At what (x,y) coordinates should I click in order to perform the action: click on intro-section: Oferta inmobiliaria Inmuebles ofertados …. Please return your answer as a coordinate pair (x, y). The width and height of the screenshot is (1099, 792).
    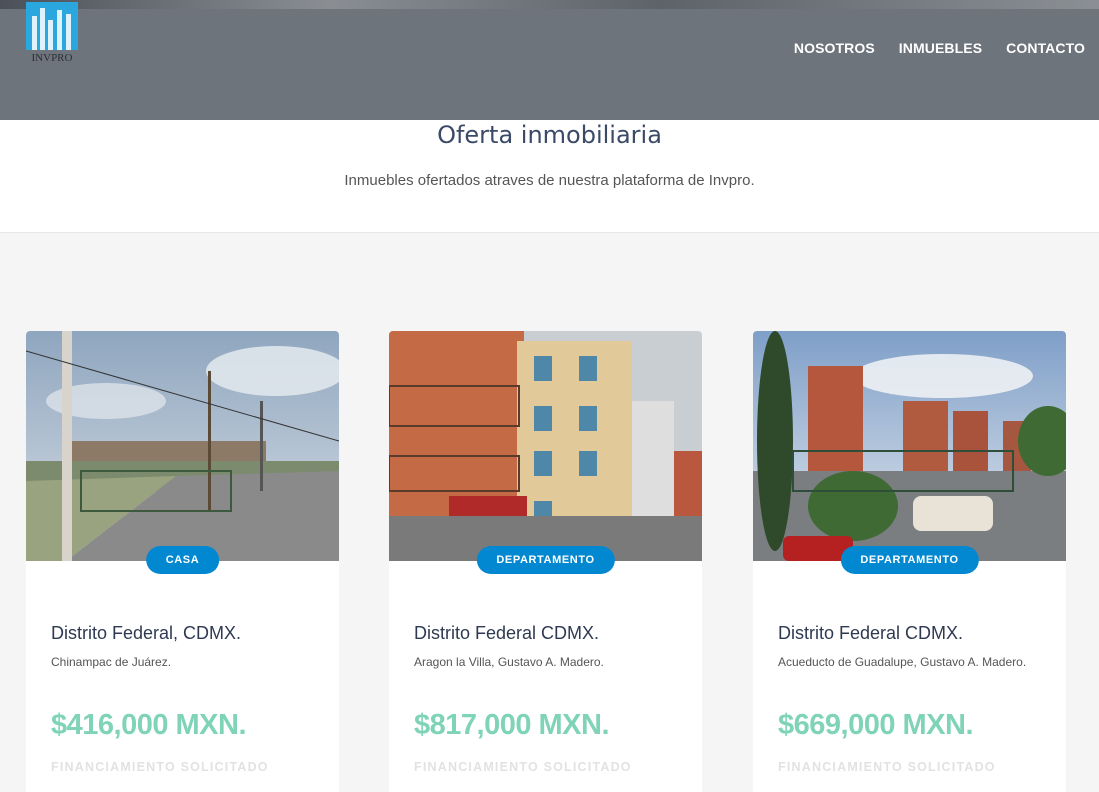
    Looking at the image, I should click on (549, 176).